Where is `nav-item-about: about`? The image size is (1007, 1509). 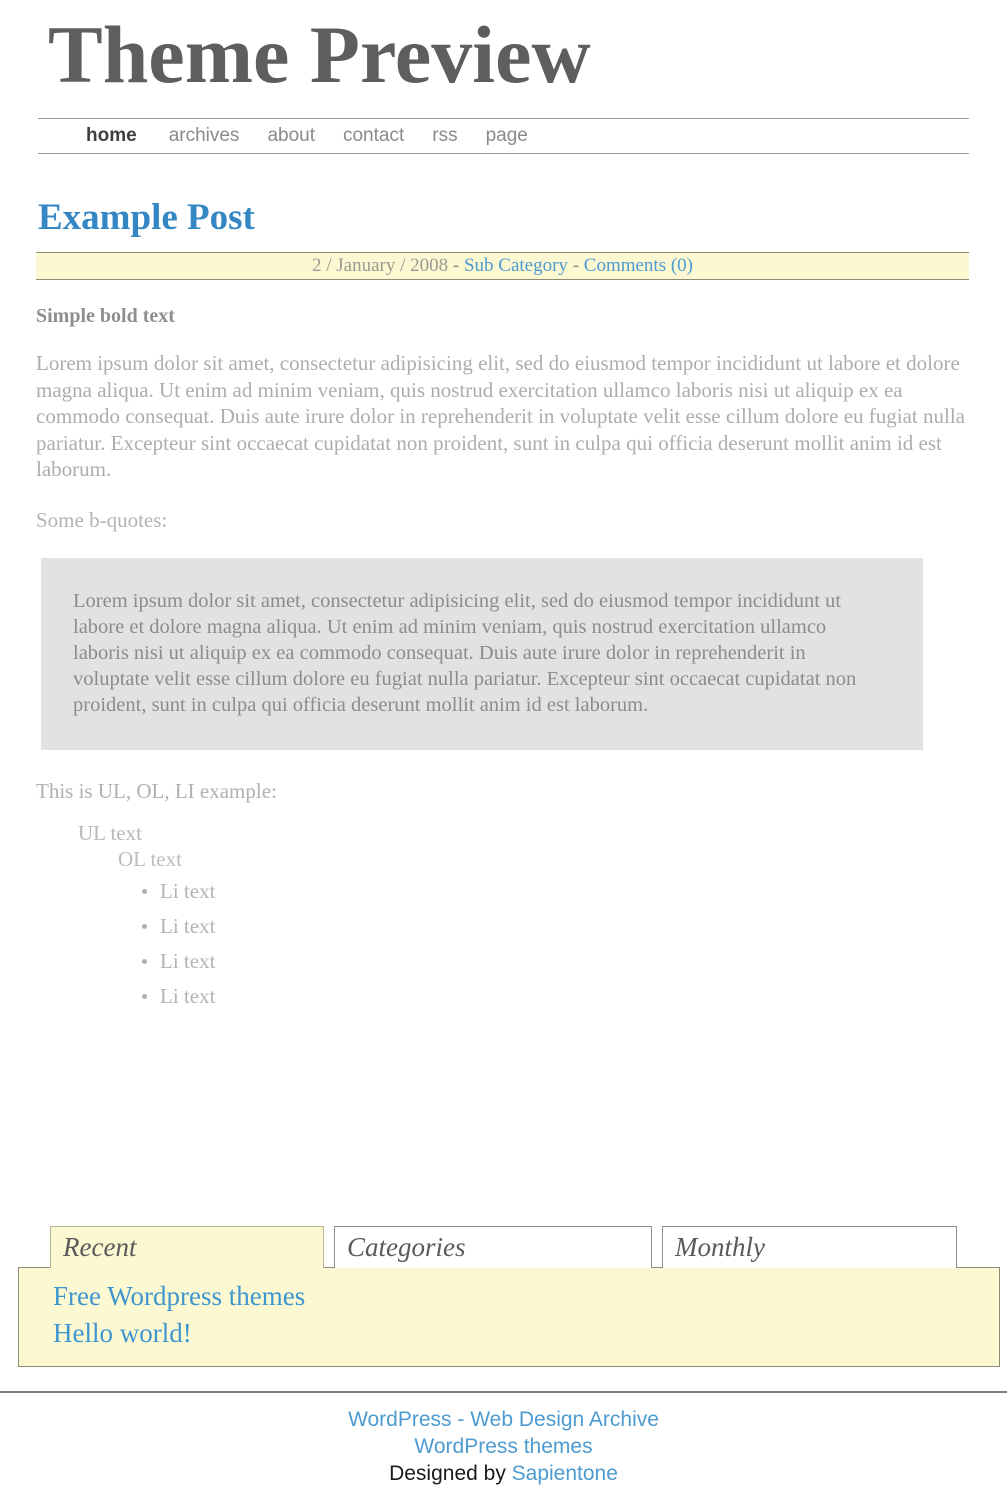
nav-item-about: about is located at coordinates (305, 136).